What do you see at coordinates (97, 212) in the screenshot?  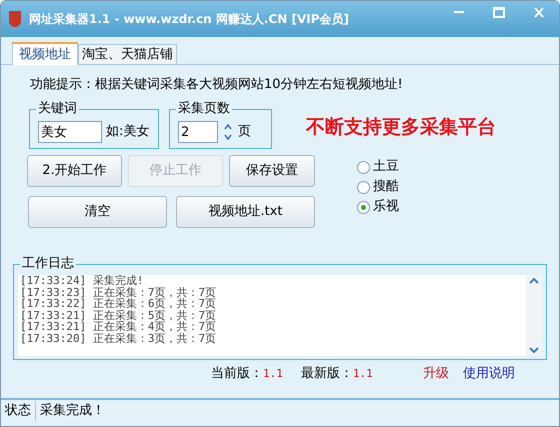 I see `action-button: 清空` at bounding box center [97, 212].